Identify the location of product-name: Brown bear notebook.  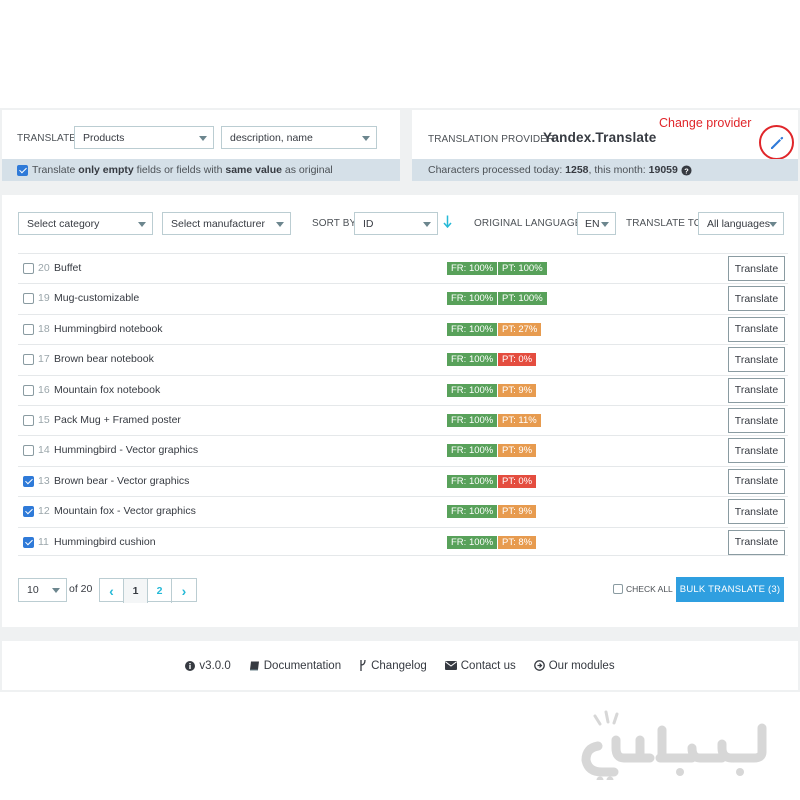
(104, 359).